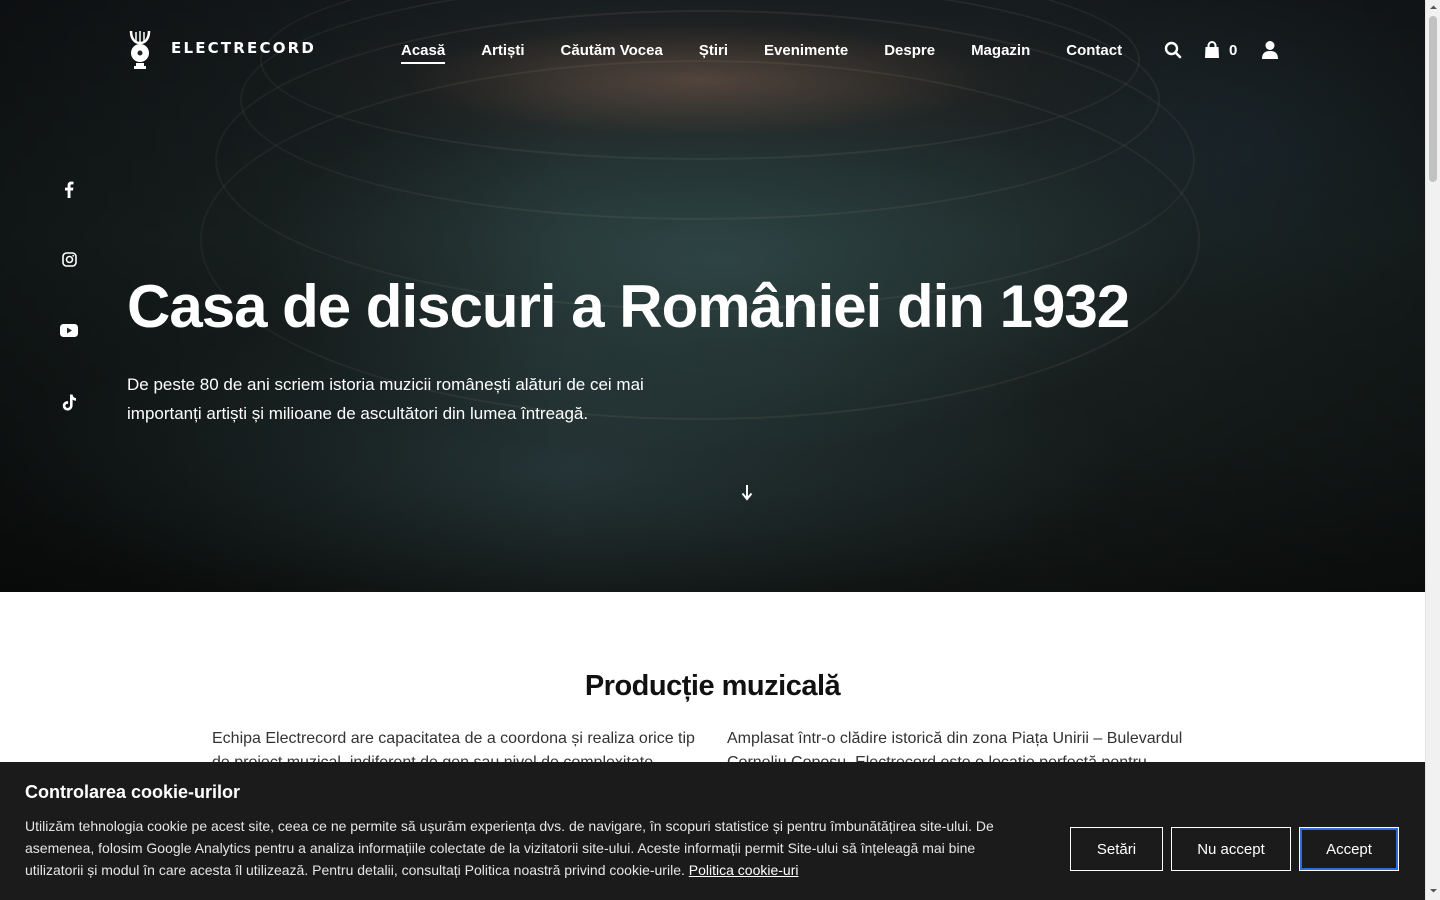  What do you see at coordinates (133, 792) in the screenshot?
I see `cookie-title: Controlarea cookie-urilor` at bounding box center [133, 792].